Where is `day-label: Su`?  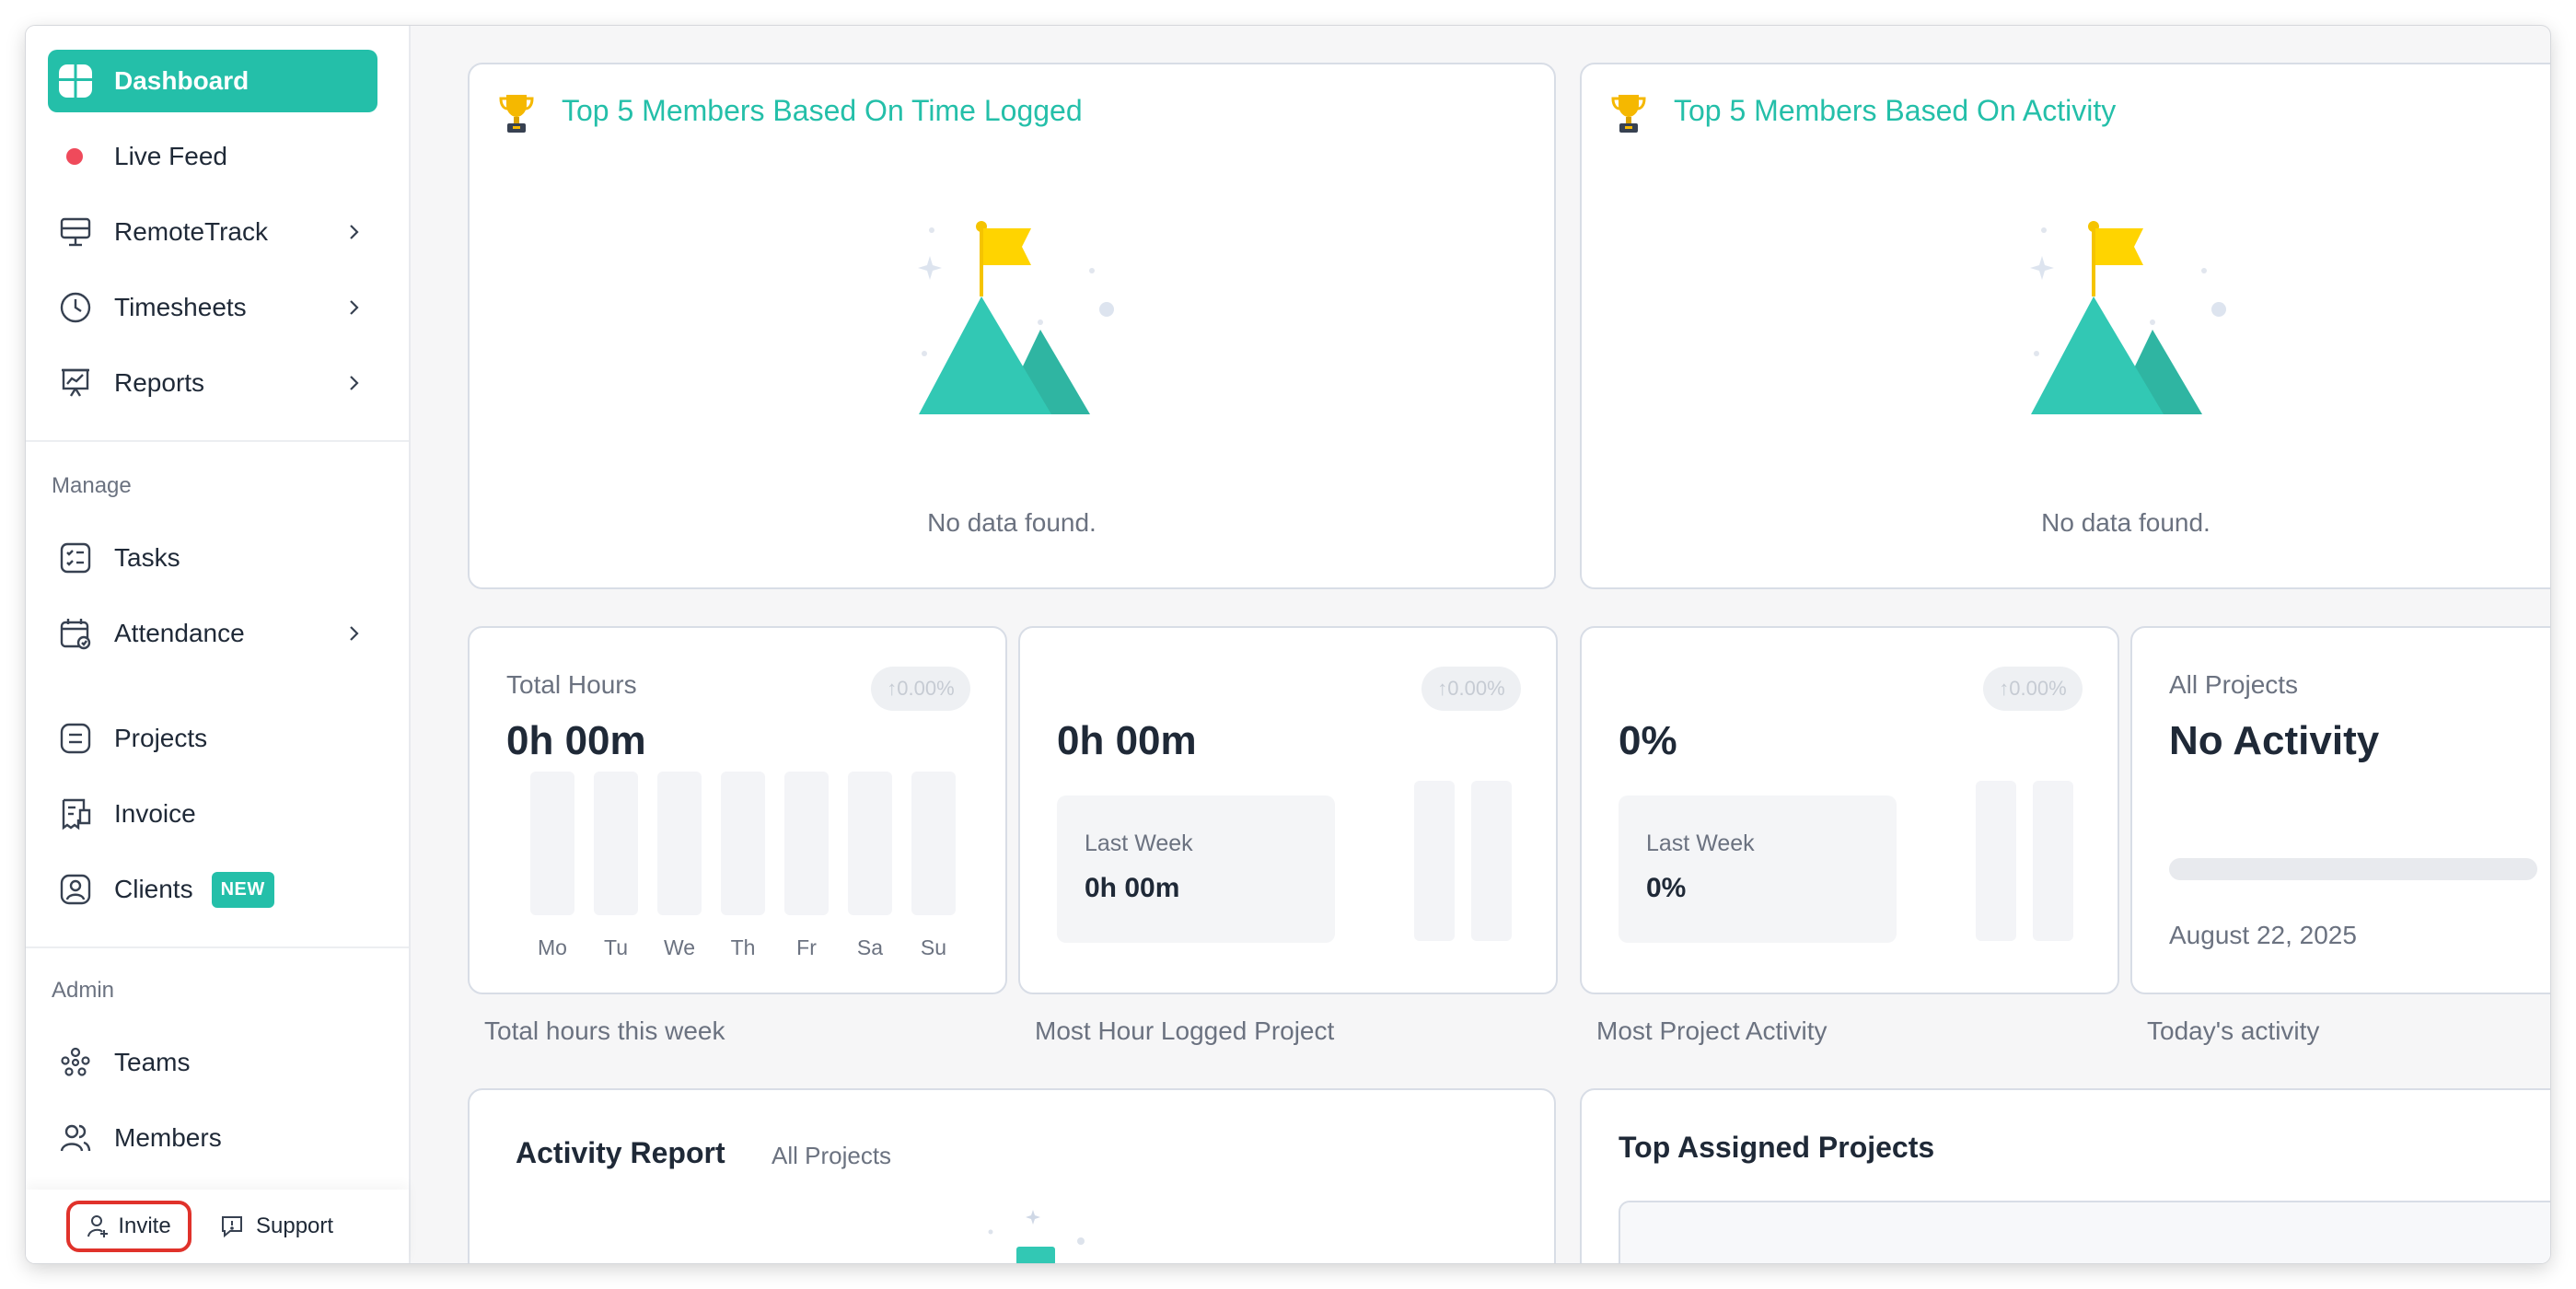
day-label: Su is located at coordinates (933, 947).